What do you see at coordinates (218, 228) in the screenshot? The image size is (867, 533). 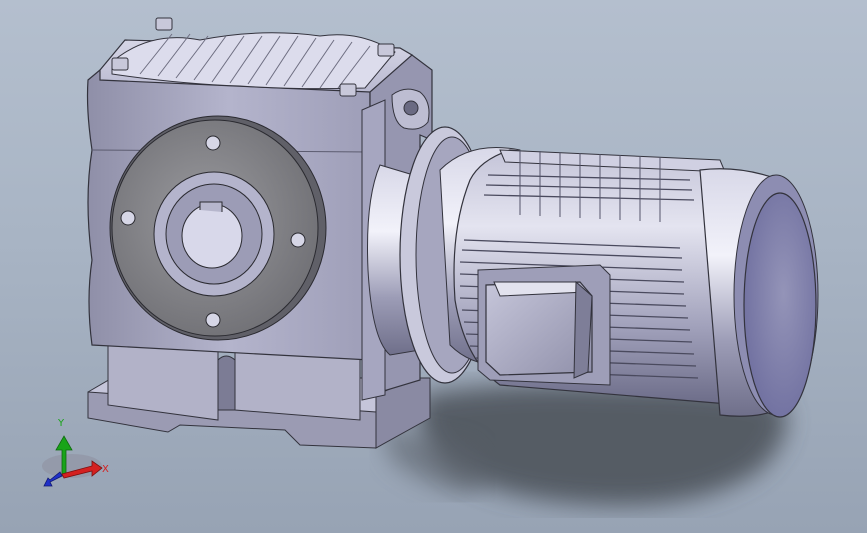 I see `output-flange` at bounding box center [218, 228].